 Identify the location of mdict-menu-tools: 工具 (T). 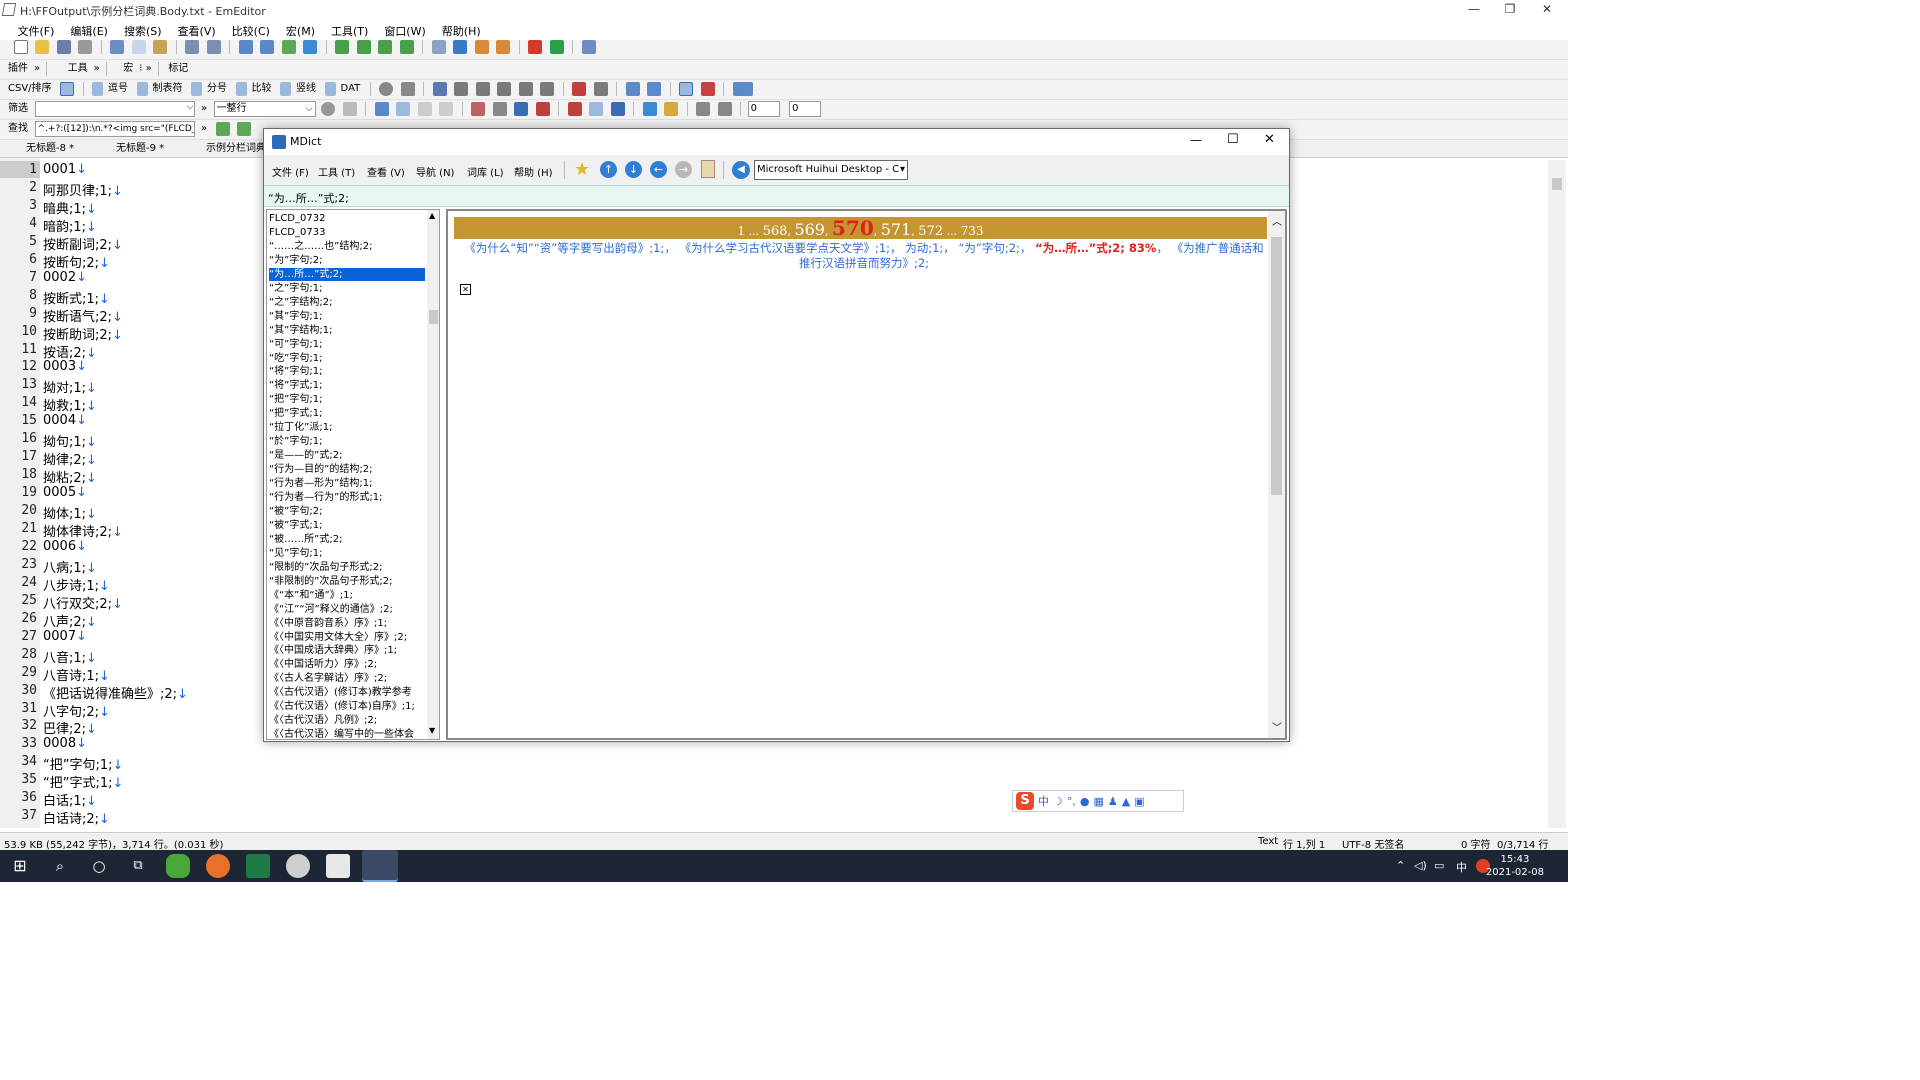
(336, 171).